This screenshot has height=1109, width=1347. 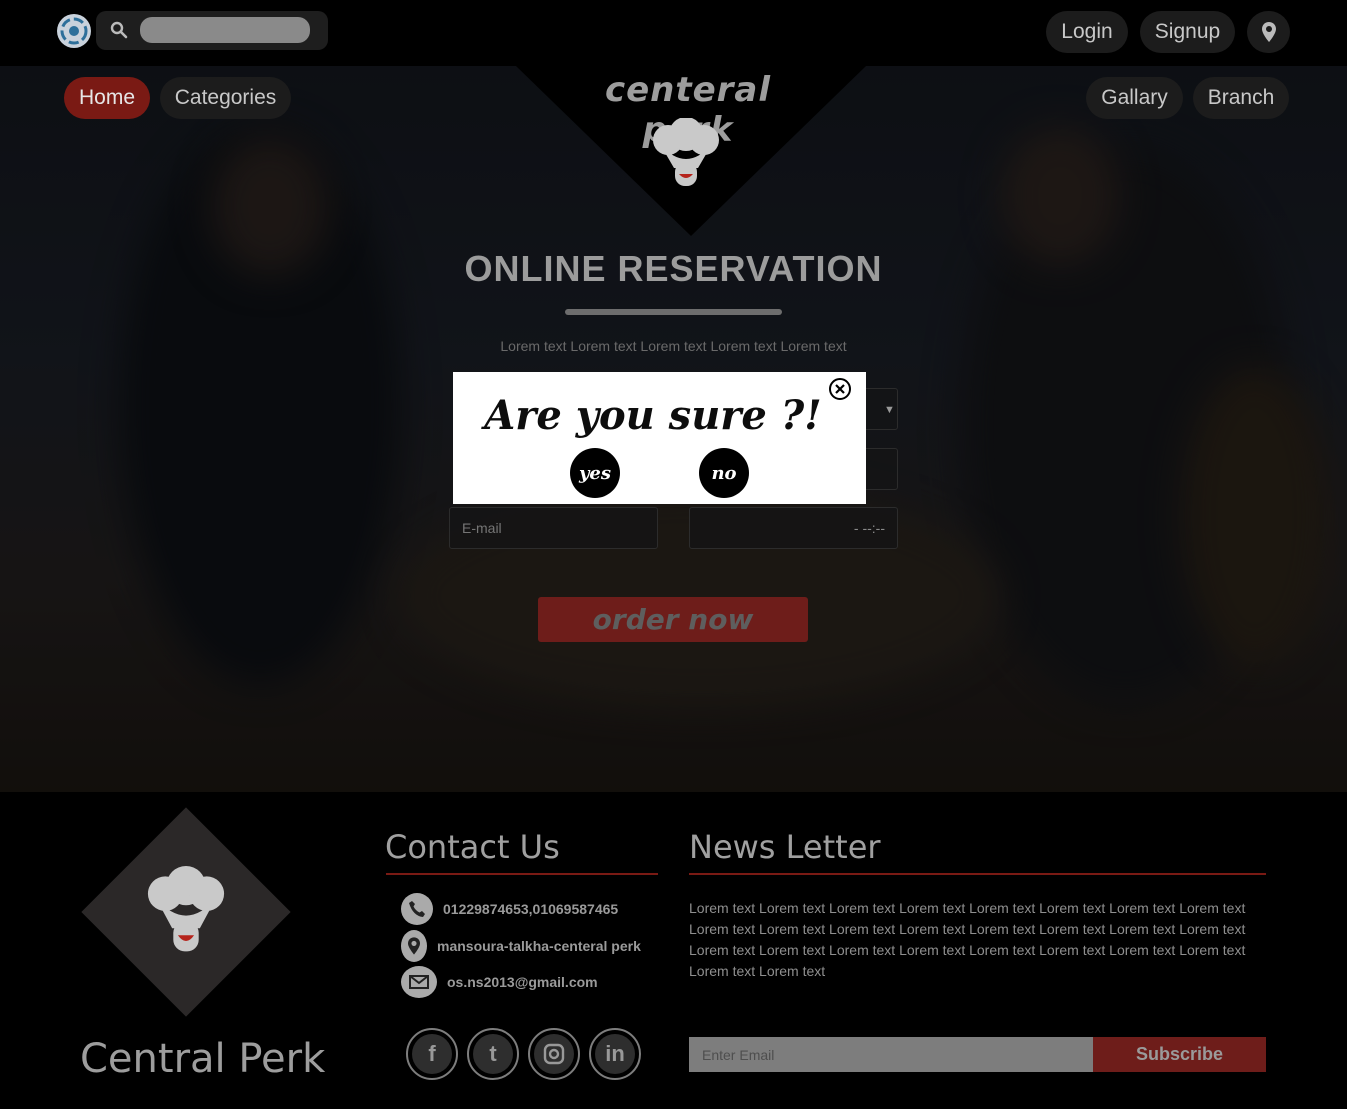 I want to click on linkedin-icon: in, so click(x=615, y=1054).